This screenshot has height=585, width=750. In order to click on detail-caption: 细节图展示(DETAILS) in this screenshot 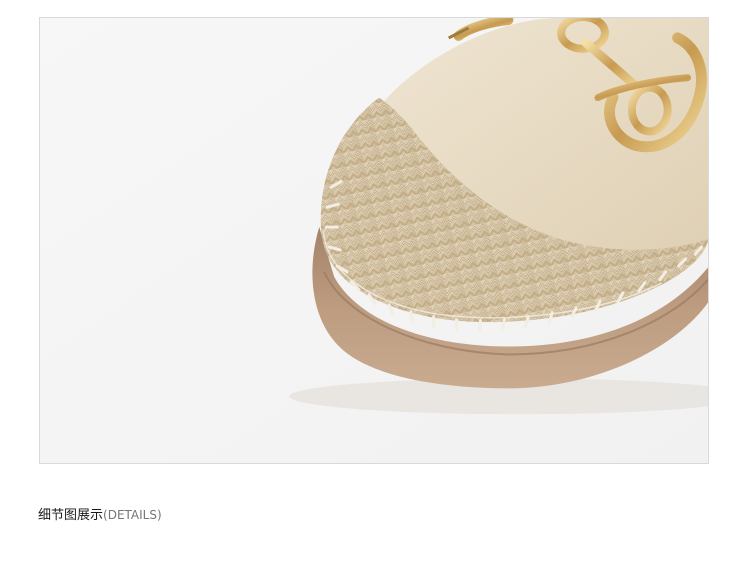, I will do `click(100, 513)`.